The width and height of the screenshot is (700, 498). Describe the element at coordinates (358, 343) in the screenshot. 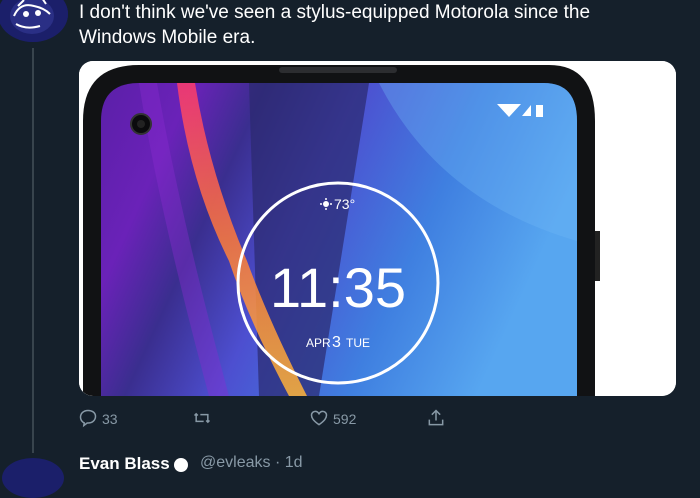

I see `date-weekday: TUE` at that location.